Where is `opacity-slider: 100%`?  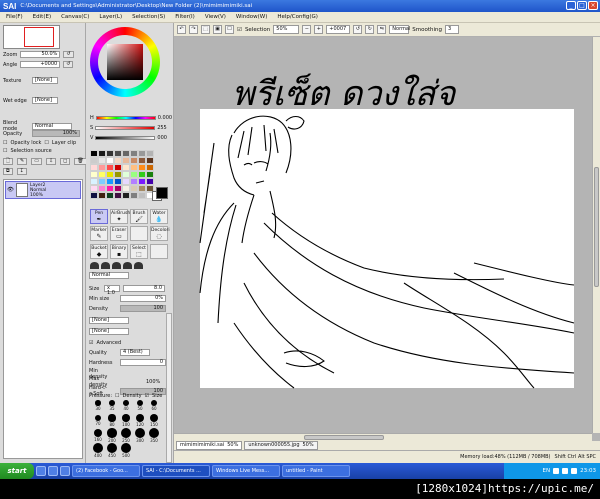
opacity-slider: 100% is located at coordinates (56, 133).